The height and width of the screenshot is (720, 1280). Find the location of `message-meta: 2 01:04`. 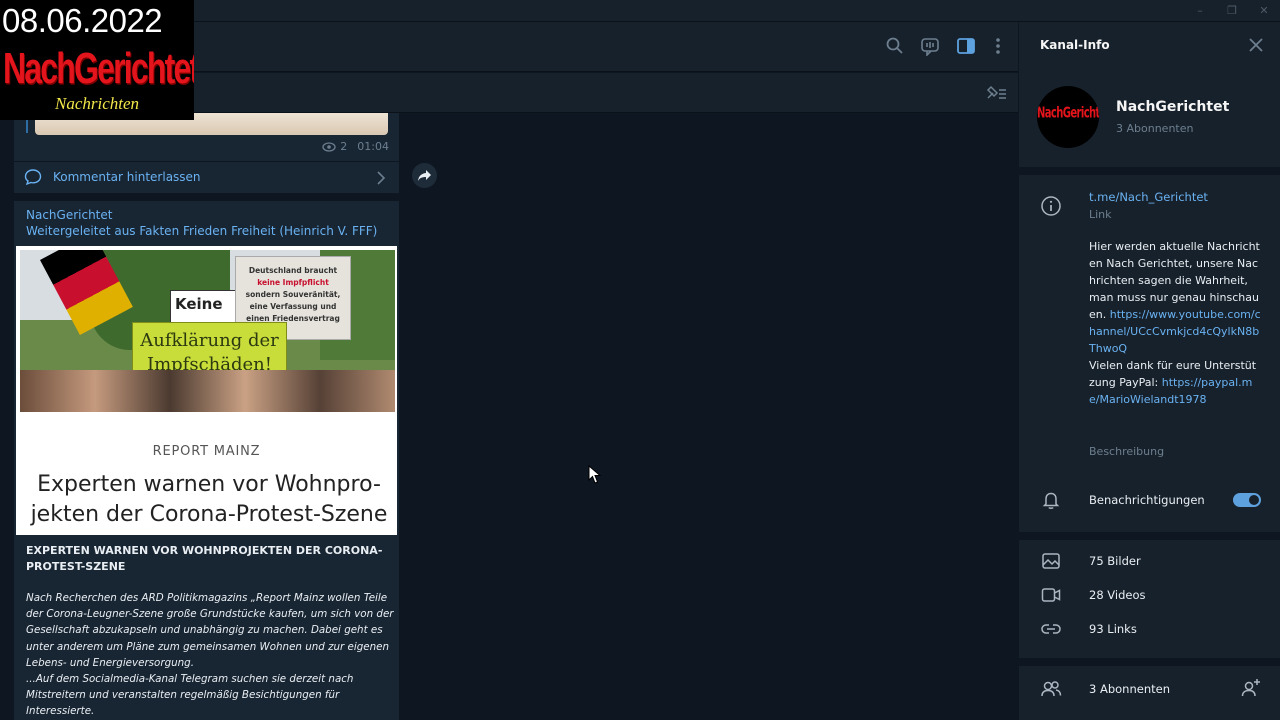

message-meta: 2 01:04 is located at coordinates (355, 146).